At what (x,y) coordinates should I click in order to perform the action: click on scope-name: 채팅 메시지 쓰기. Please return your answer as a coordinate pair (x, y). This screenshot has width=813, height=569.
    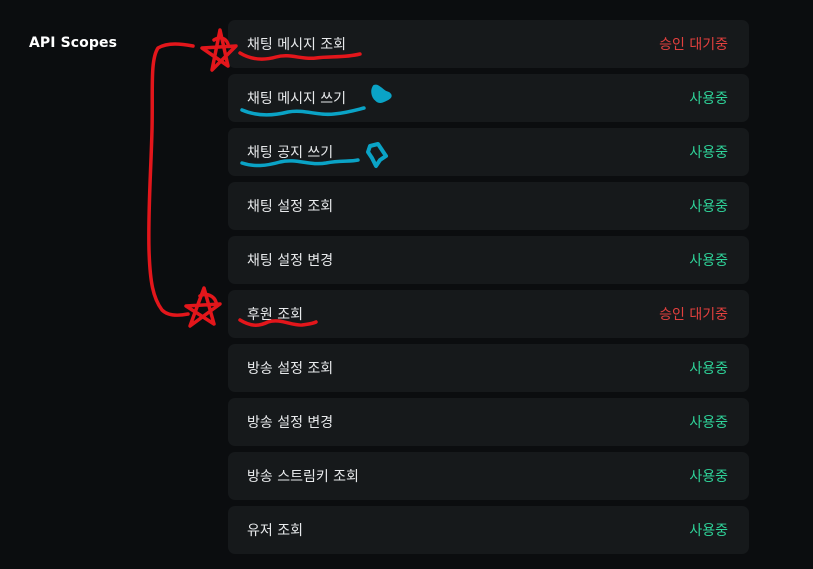
    Looking at the image, I should click on (297, 99).